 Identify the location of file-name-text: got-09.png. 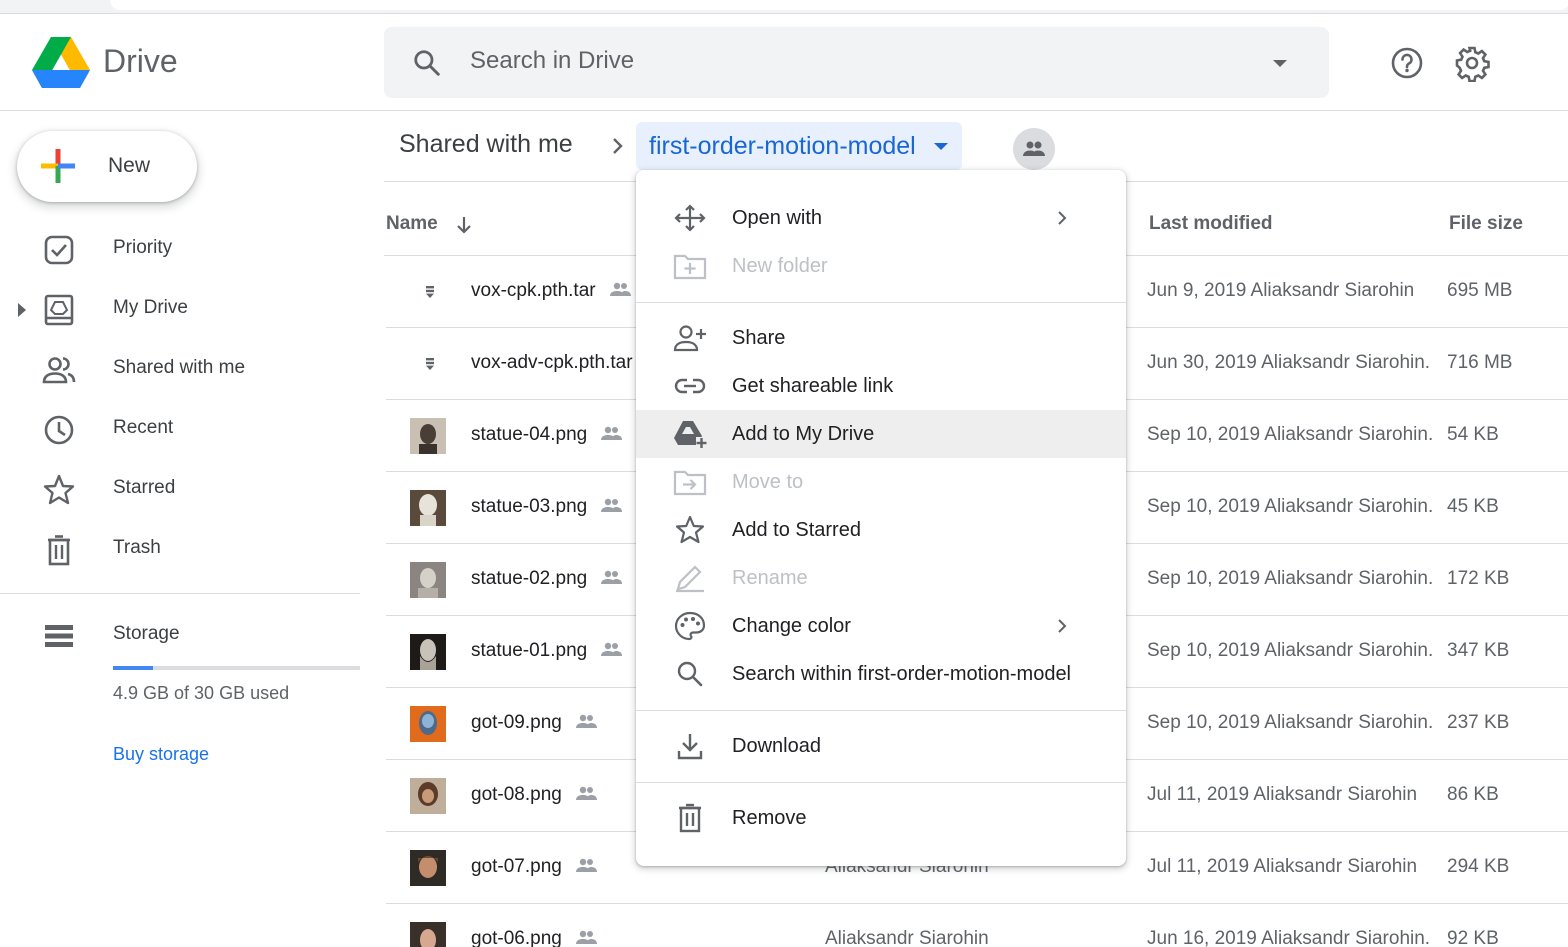
(516, 722).